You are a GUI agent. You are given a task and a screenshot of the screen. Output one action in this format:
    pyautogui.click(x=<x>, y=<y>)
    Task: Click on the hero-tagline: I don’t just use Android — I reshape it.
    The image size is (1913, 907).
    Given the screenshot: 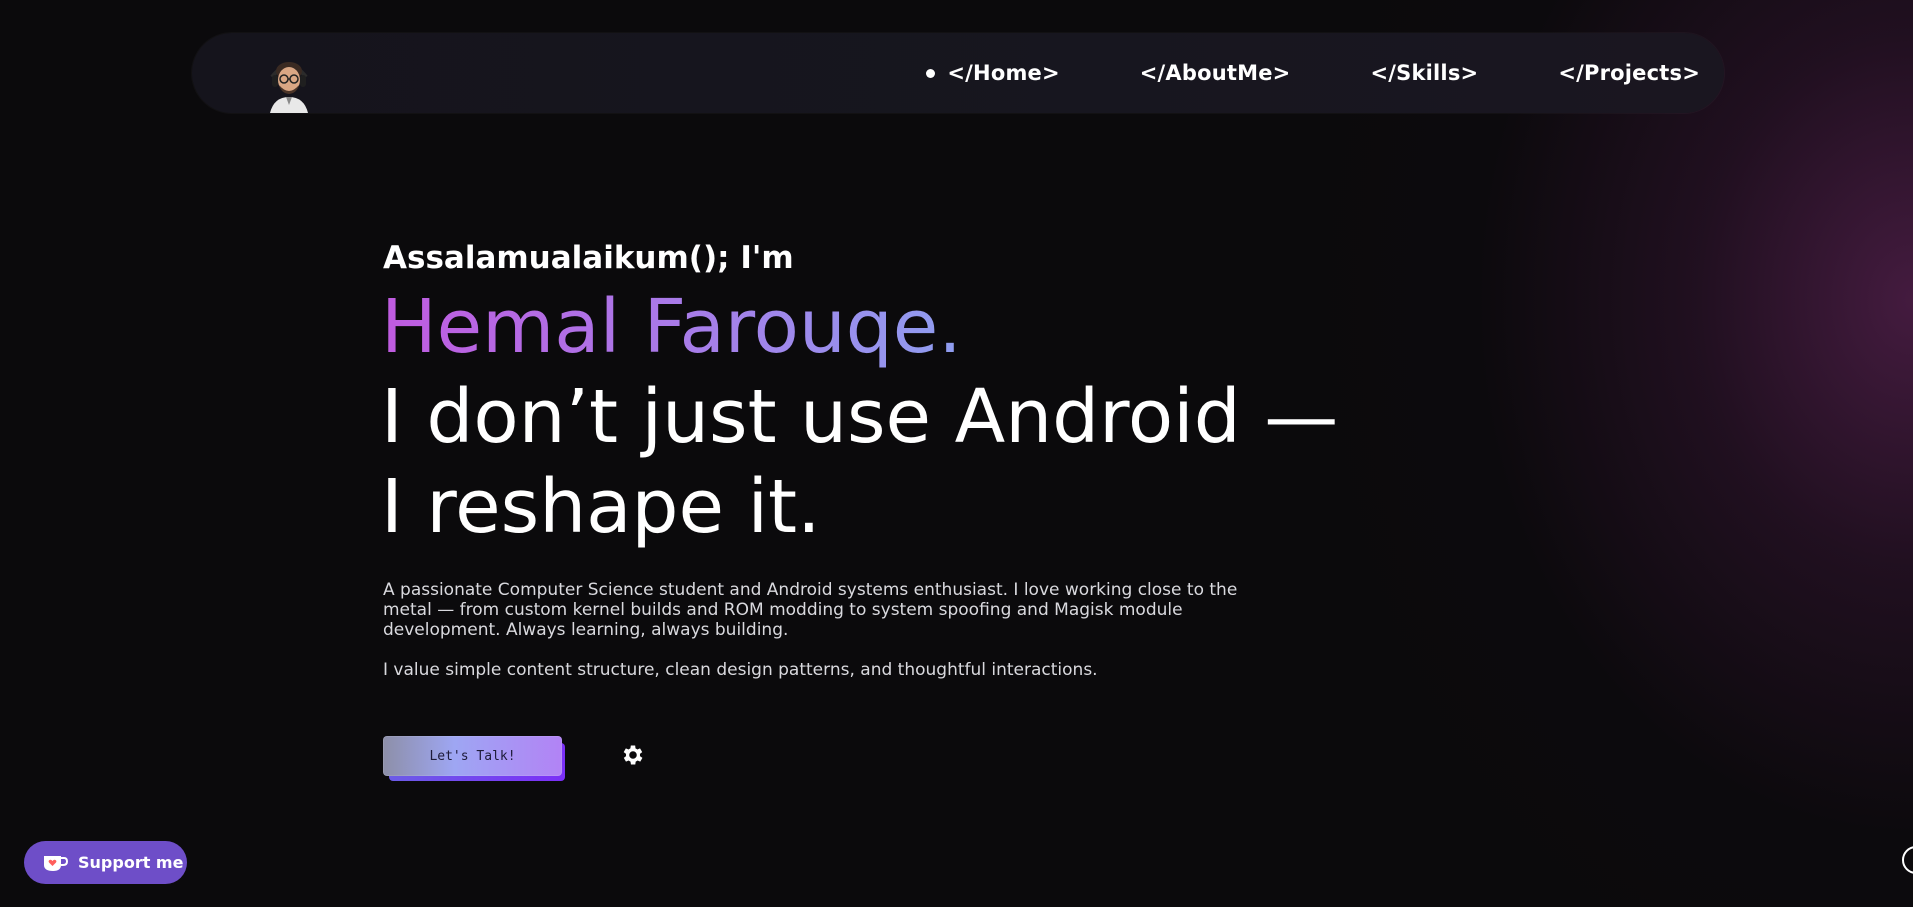 What is the action you would take?
    pyautogui.click(x=860, y=462)
    